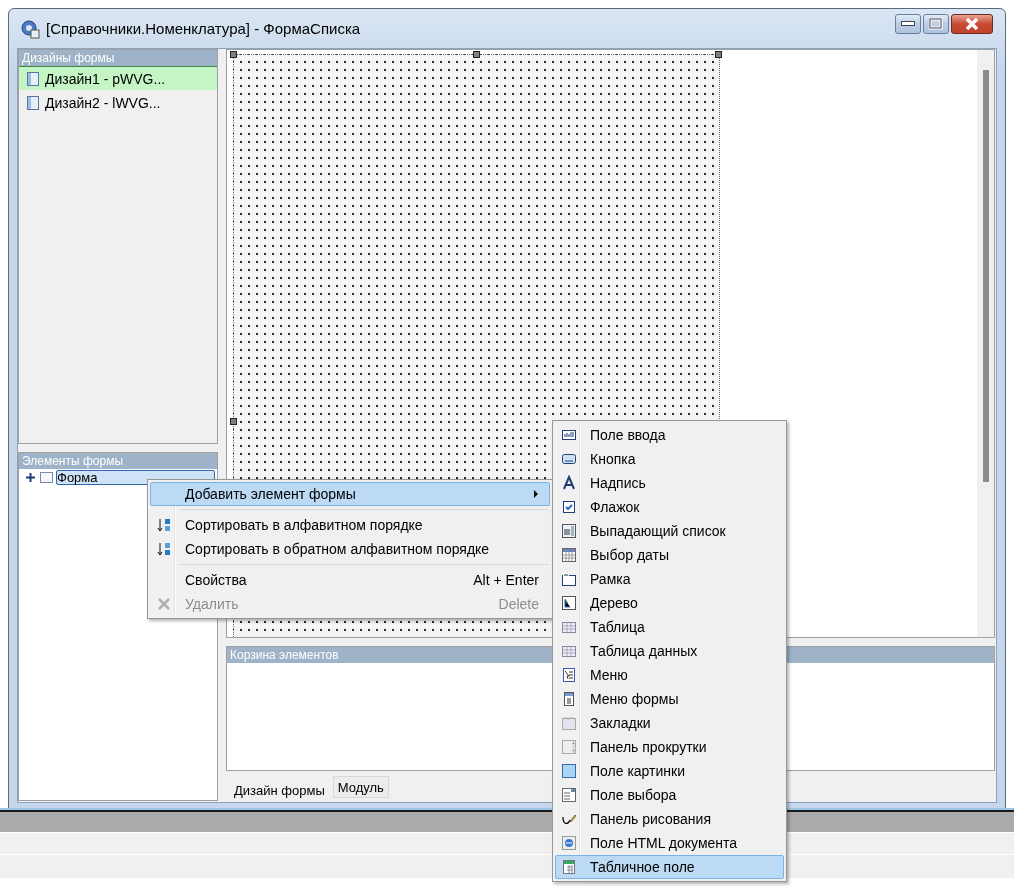 This screenshot has width=1014, height=891. Describe the element at coordinates (669, 579) in the screenshot. I see `menu-item: Рамка` at that location.